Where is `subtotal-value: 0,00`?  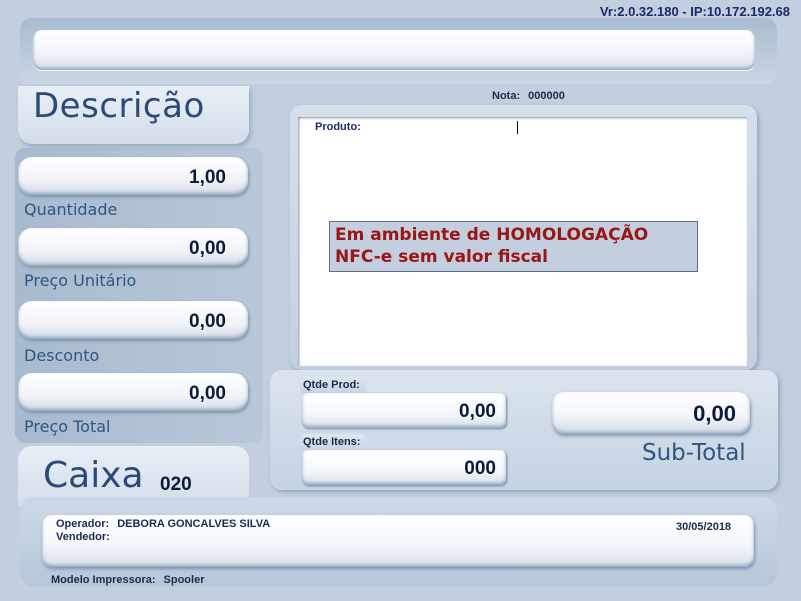
subtotal-value: 0,00 is located at coordinates (714, 413).